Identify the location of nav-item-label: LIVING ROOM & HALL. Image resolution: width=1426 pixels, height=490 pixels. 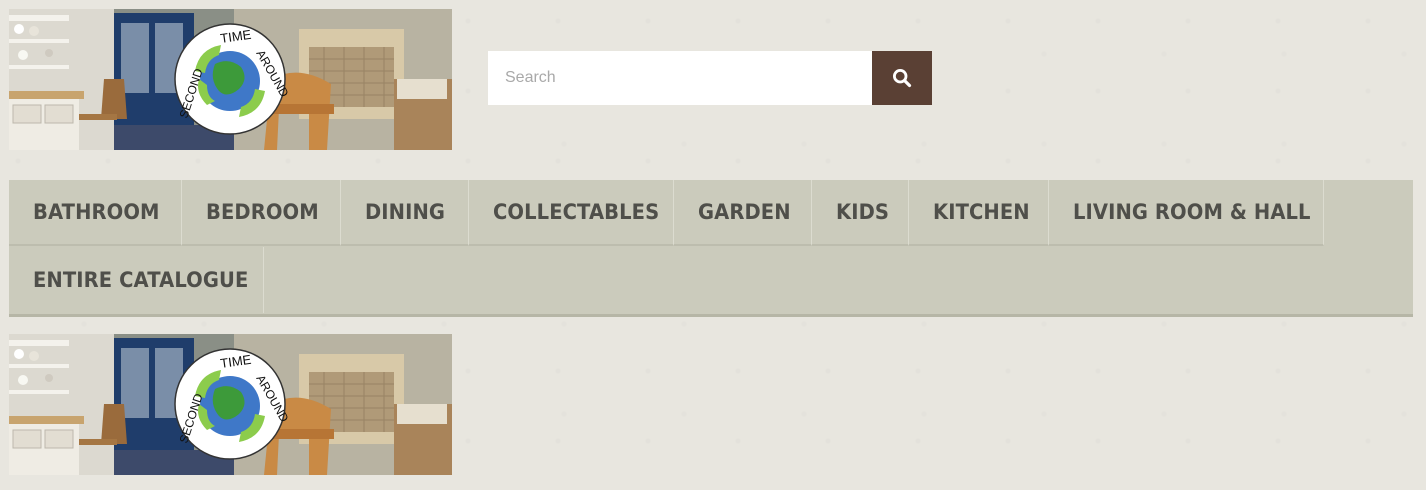
(1192, 212).